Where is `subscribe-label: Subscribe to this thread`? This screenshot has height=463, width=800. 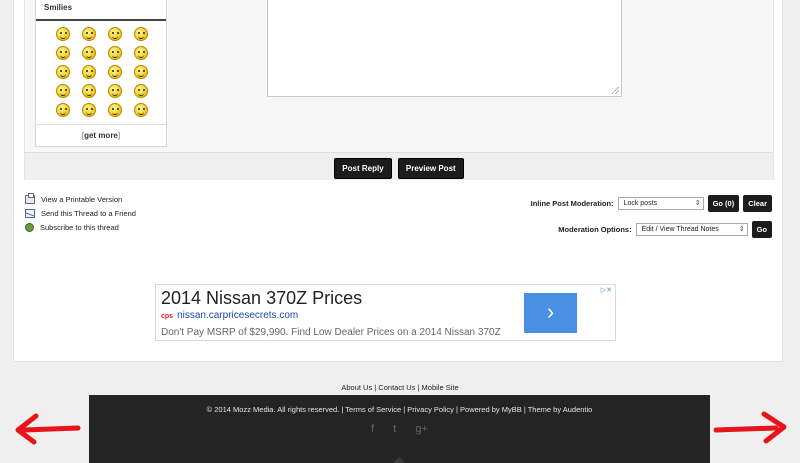 subscribe-label: Subscribe to this thread is located at coordinates (79, 227).